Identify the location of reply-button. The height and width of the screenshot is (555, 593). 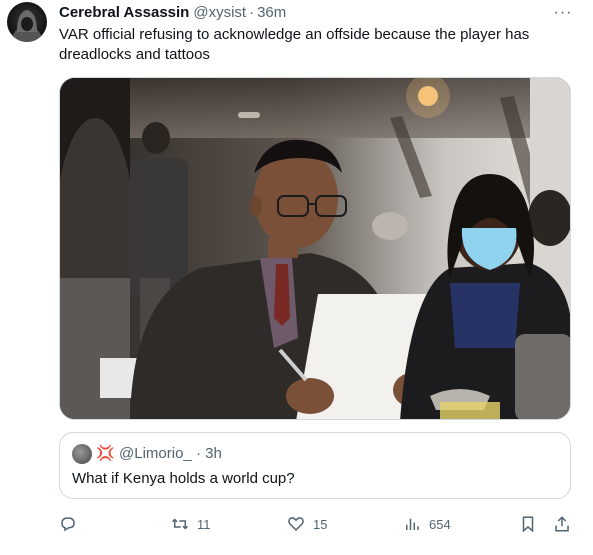
(68, 524).